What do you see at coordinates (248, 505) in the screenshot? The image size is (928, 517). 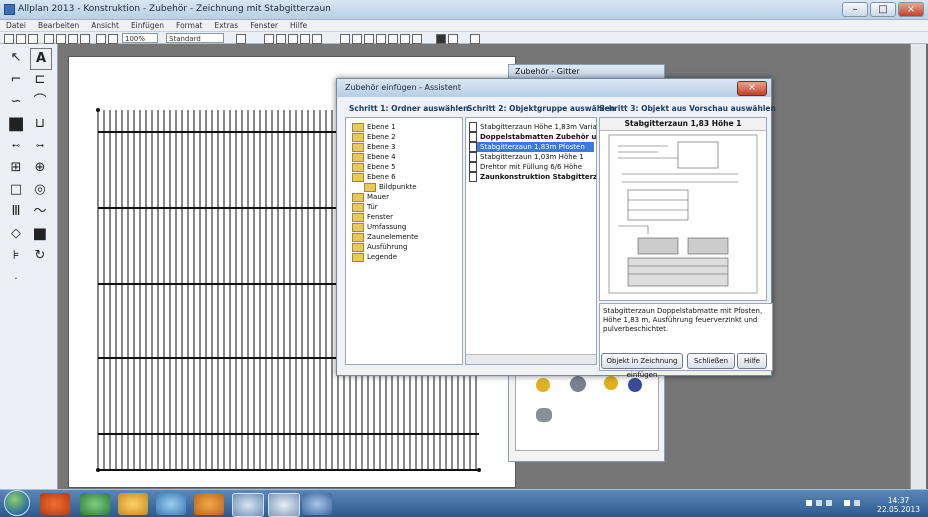 I see `taskbar-cad-icon` at bounding box center [248, 505].